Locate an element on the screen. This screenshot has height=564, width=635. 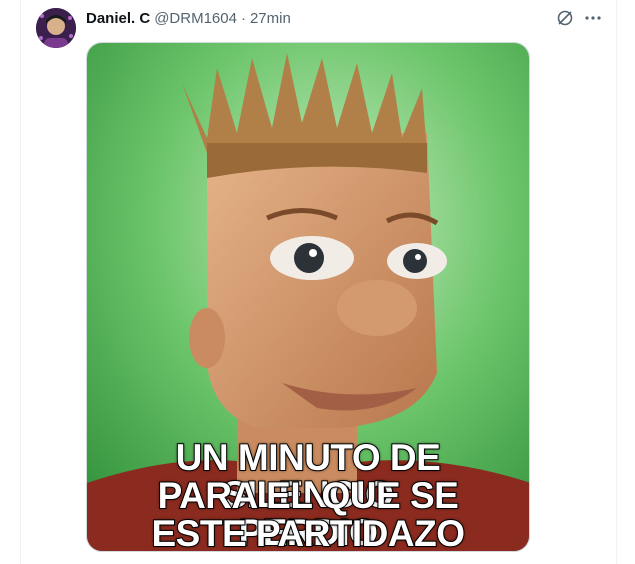
more-icon is located at coordinates (593, 18).